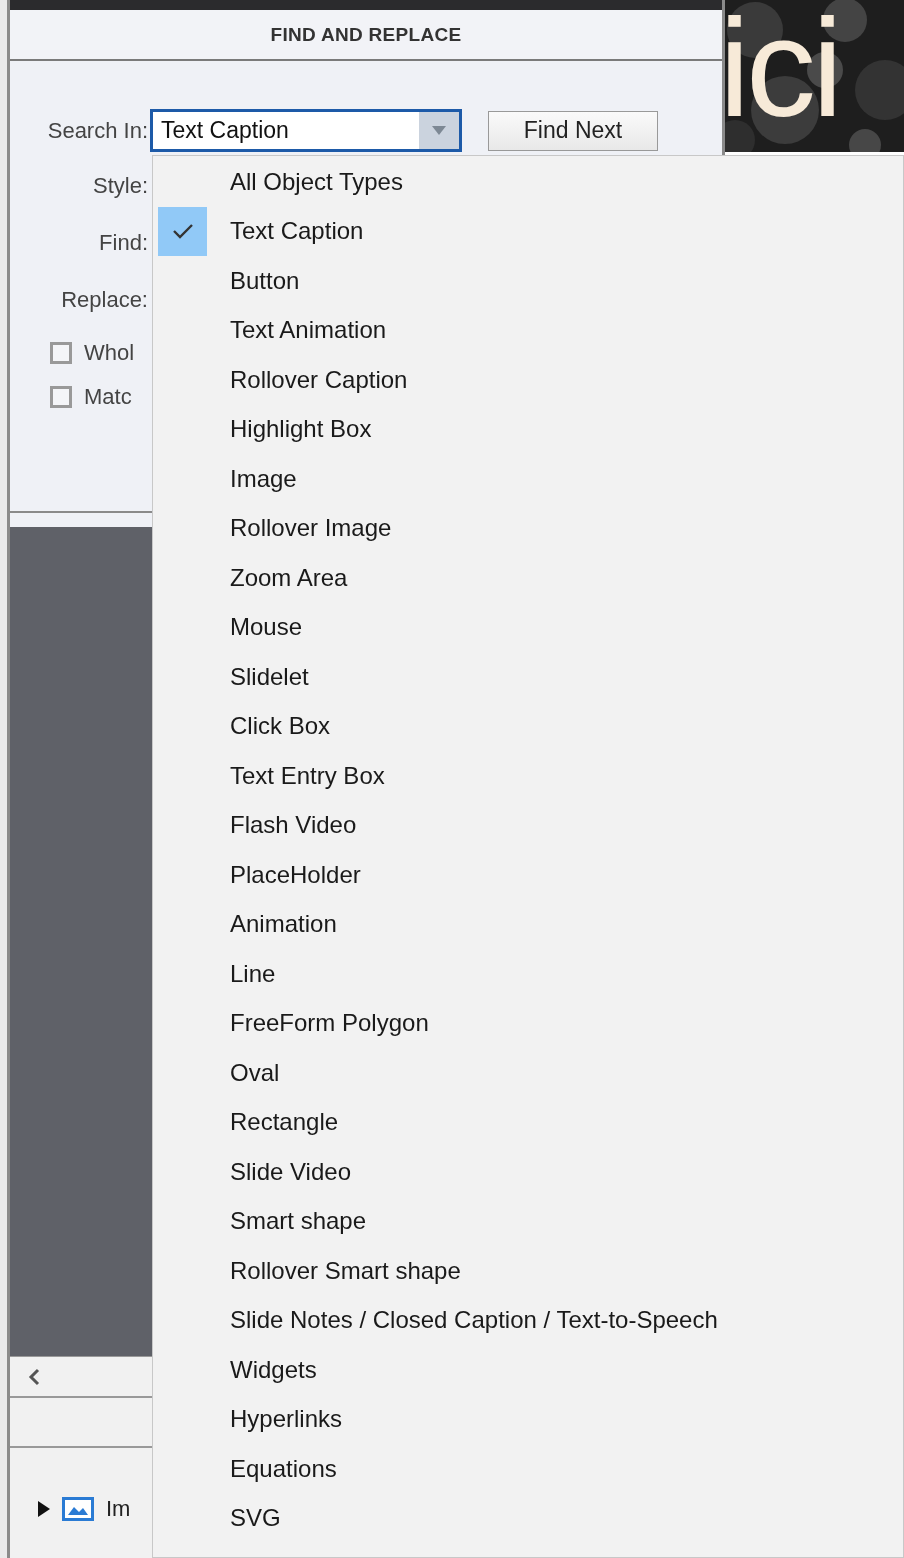  Describe the element at coordinates (301, 429) in the screenshot. I see `menu-item: Highlight Box` at that location.